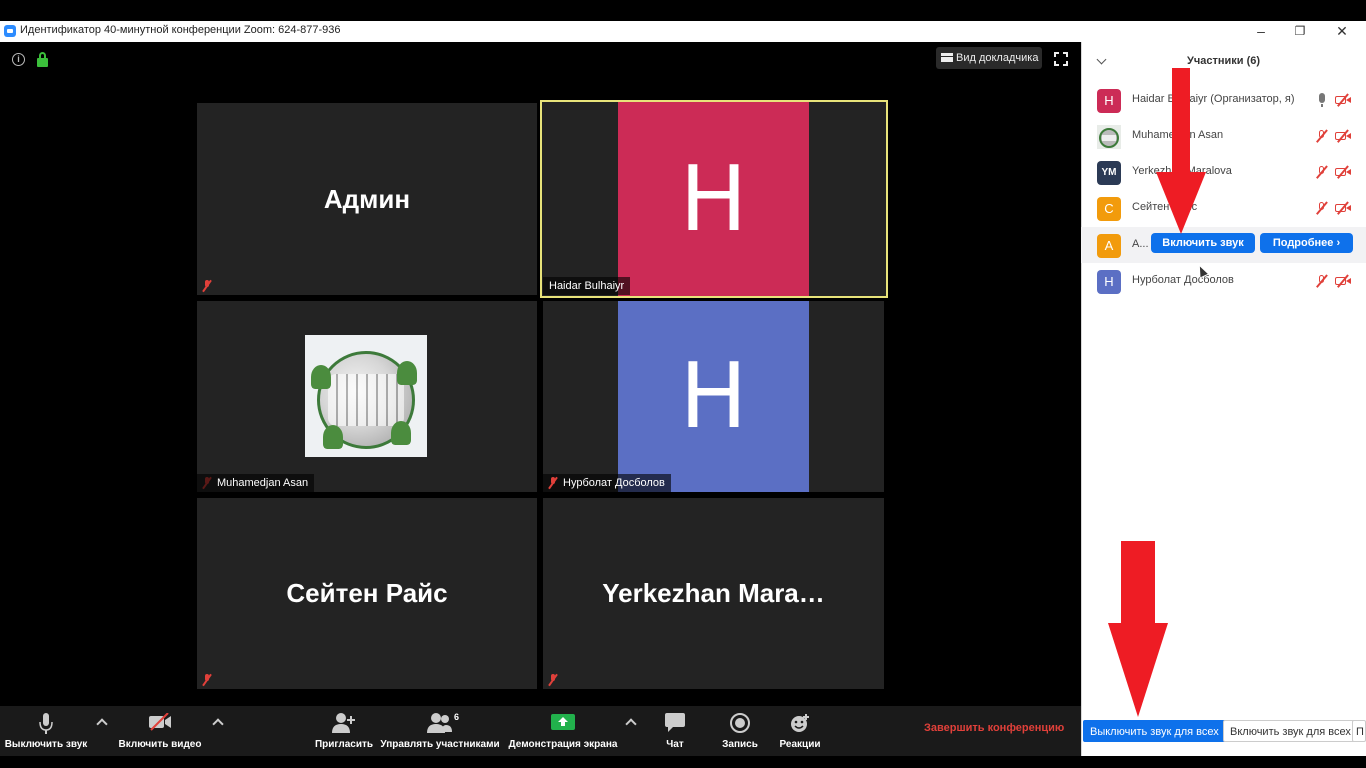 The image size is (1366, 768). Describe the element at coordinates (1154, 731) in the screenshot. I see `mute-all-button: Выключить звук для всех` at that location.